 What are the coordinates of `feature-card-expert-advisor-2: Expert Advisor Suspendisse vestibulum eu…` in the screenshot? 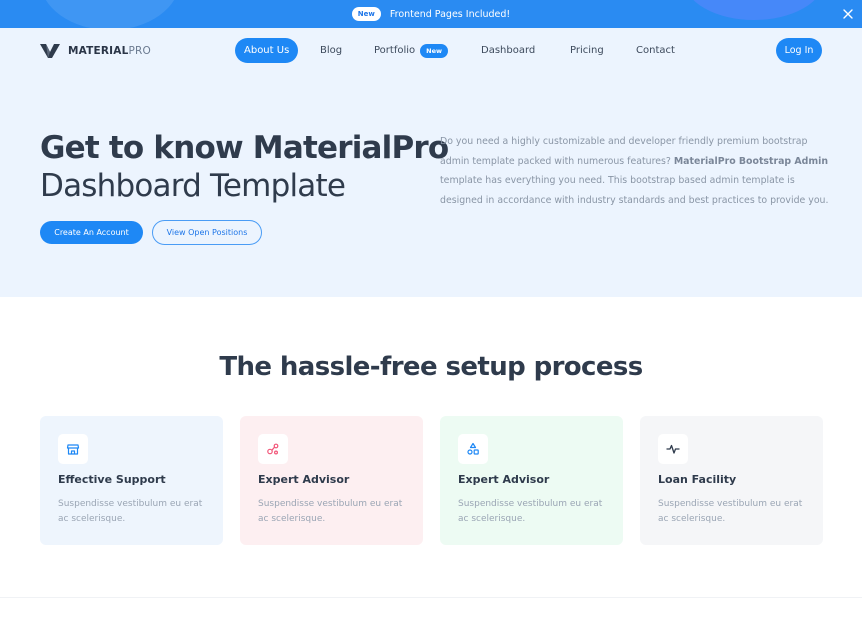 It's located at (531, 480).